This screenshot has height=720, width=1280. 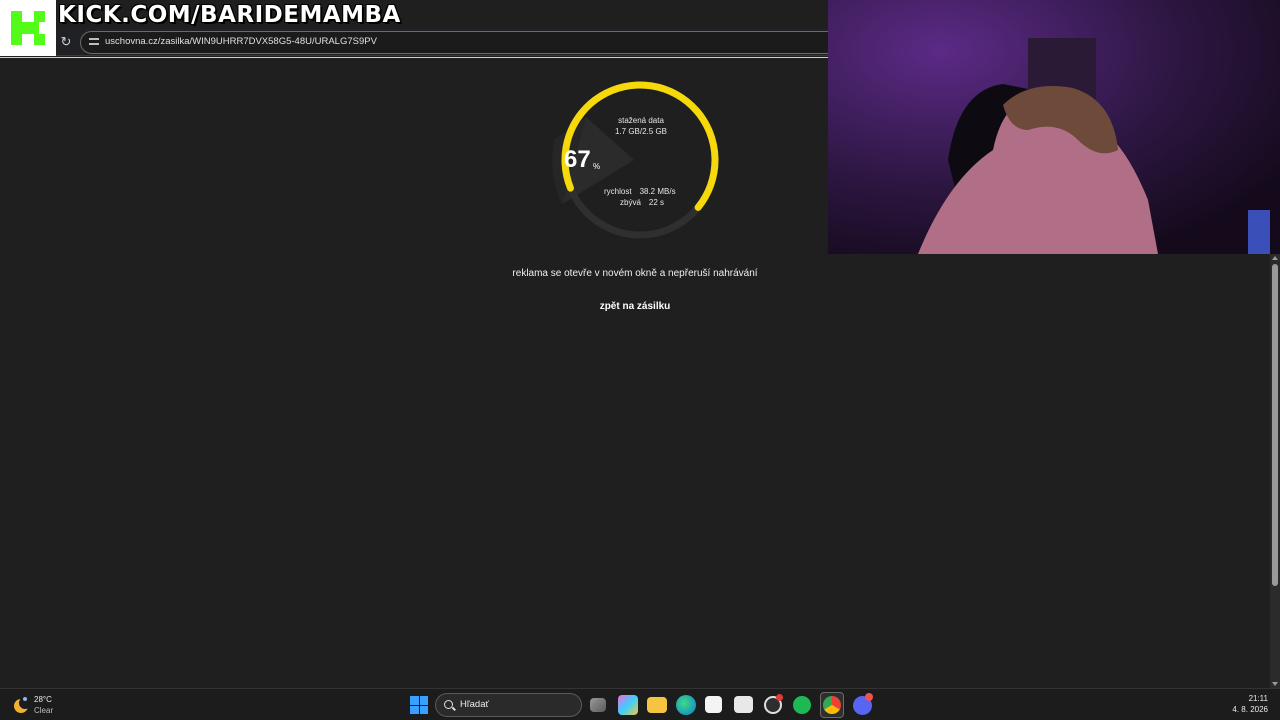 I want to click on page-scrollbar, so click(x=1275, y=471).